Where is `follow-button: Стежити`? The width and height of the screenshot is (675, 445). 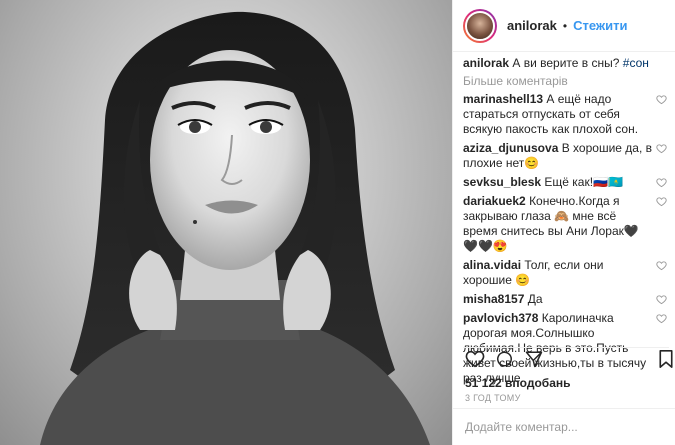 follow-button: Стежити is located at coordinates (600, 25).